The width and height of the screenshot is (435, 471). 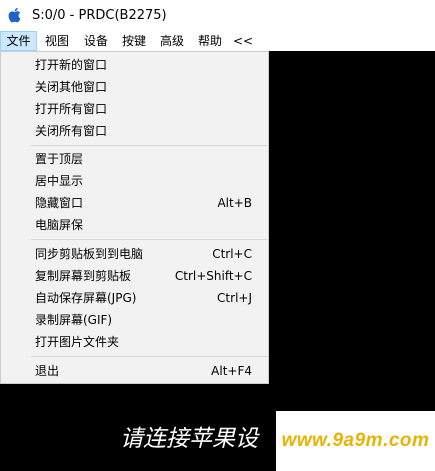 What do you see at coordinates (134, 65) in the screenshot?
I see `menu-item-open-new-window: 打开新的窗口` at bounding box center [134, 65].